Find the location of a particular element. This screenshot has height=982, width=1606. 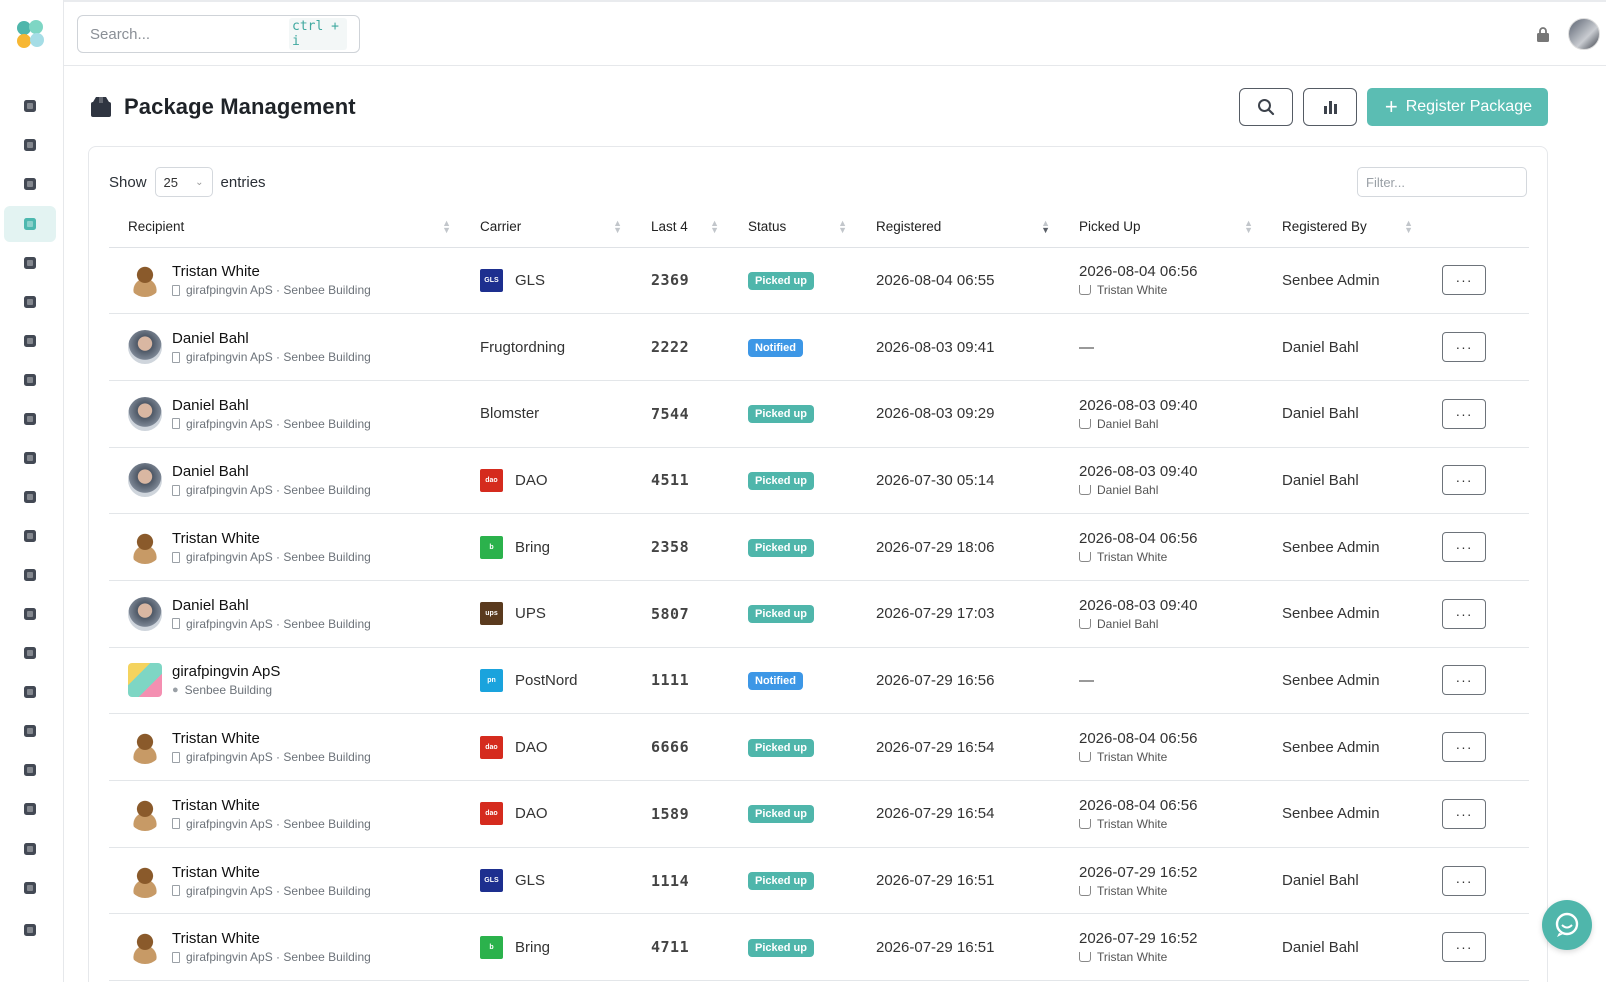

picked-up-by: Tristan White is located at coordinates (1171, 891).